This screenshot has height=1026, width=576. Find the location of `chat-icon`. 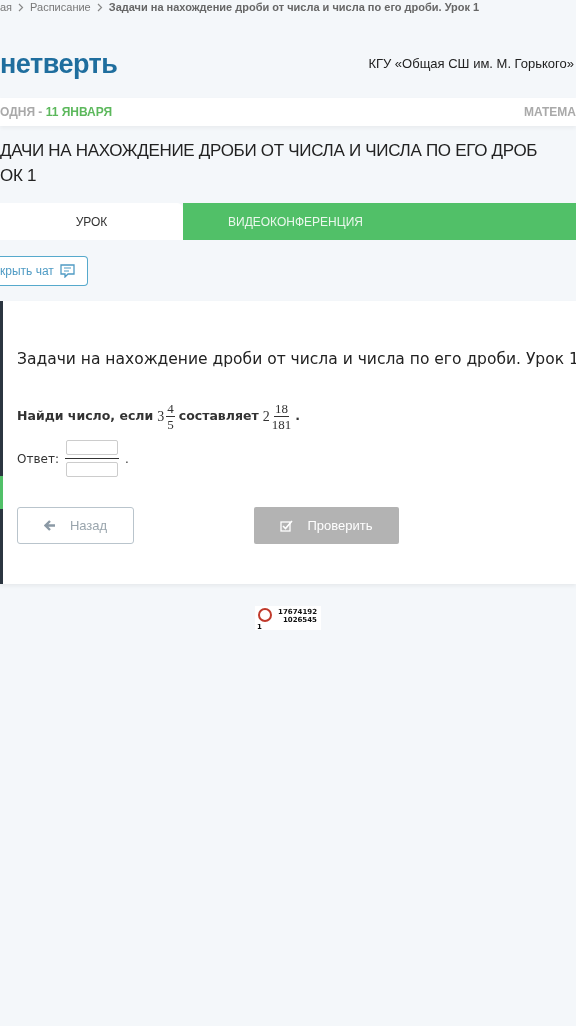

chat-icon is located at coordinates (67, 271).